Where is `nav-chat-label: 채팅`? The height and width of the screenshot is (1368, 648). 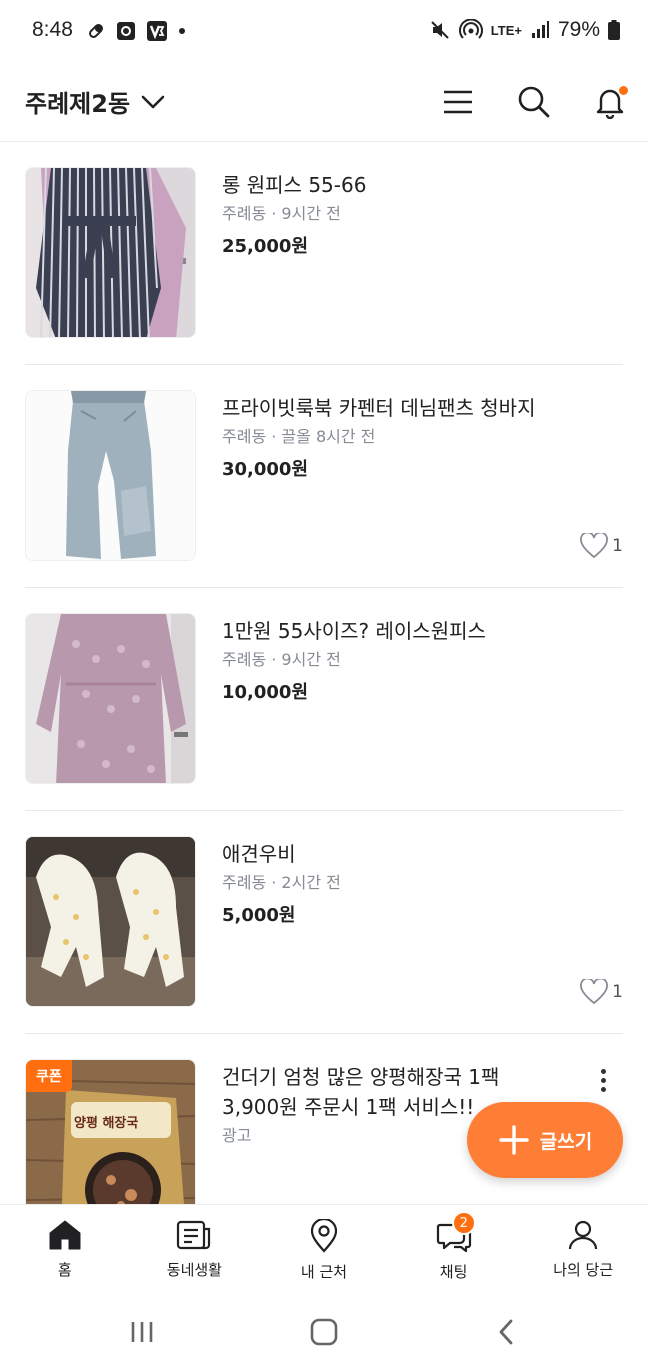 nav-chat-label: 채팅 is located at coordinates (453, 1272).